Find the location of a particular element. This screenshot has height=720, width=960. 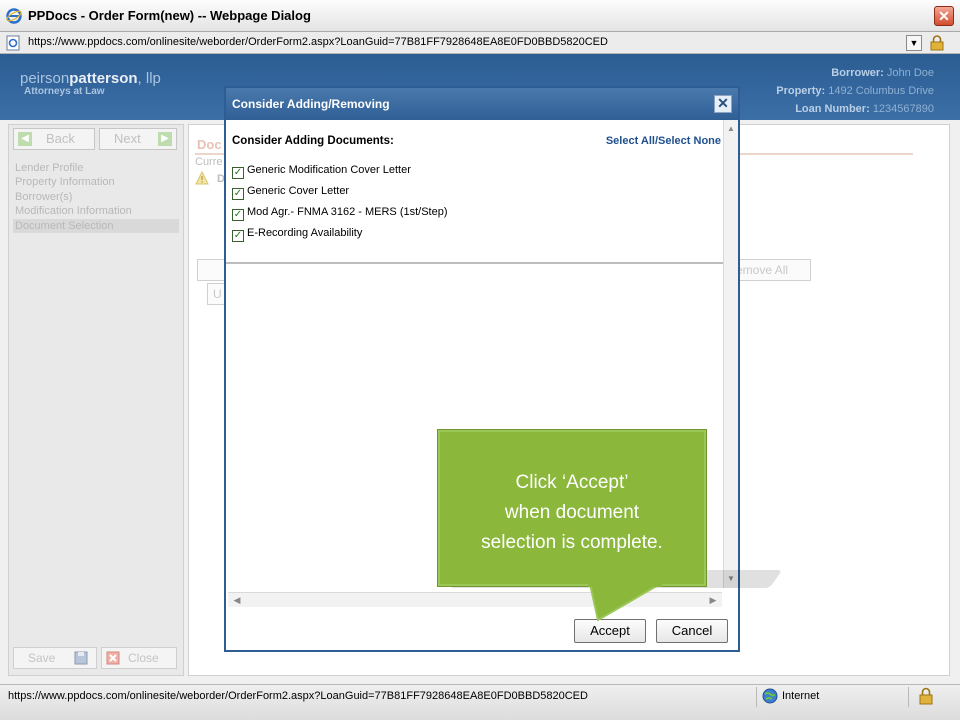

company-subtitle: Attorneys at Law is located at coordinates (64, 91).